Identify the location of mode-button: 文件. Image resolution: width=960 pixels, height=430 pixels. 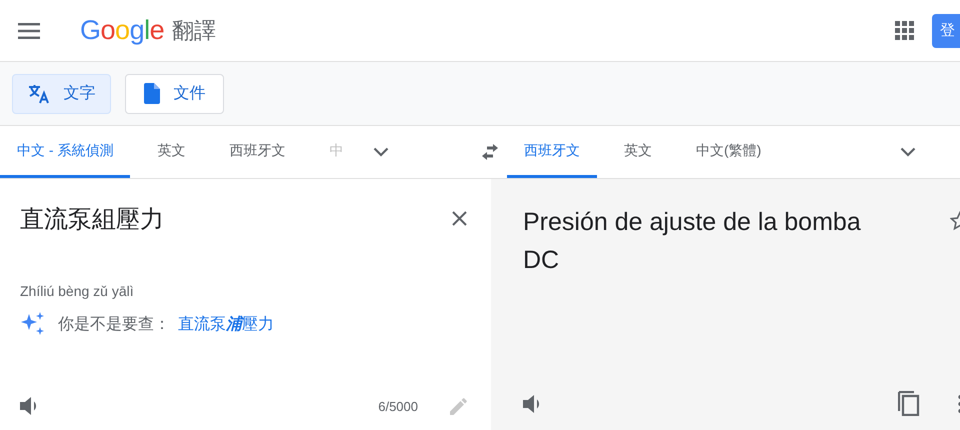
(174, 94).